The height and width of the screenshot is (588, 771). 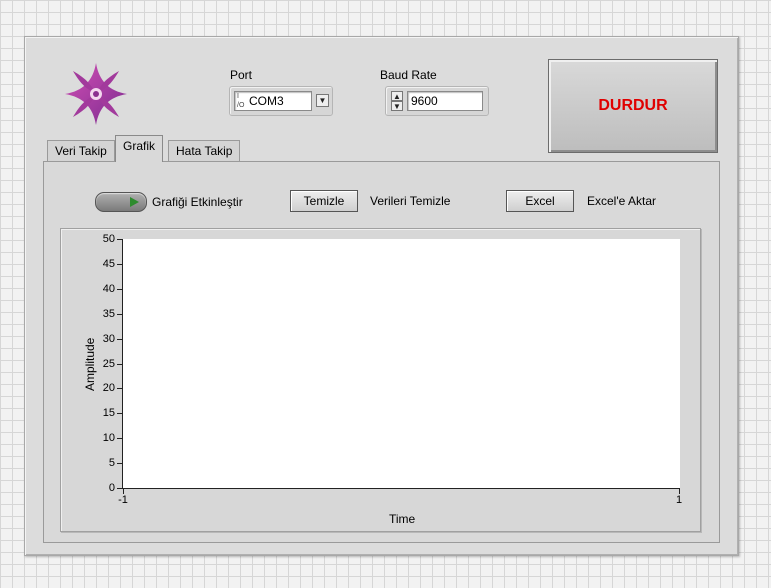 What do you see at coordinates (121, 202) in the screenshot?
I see `graph-enable-toggle` at bounding box center [121, 202].